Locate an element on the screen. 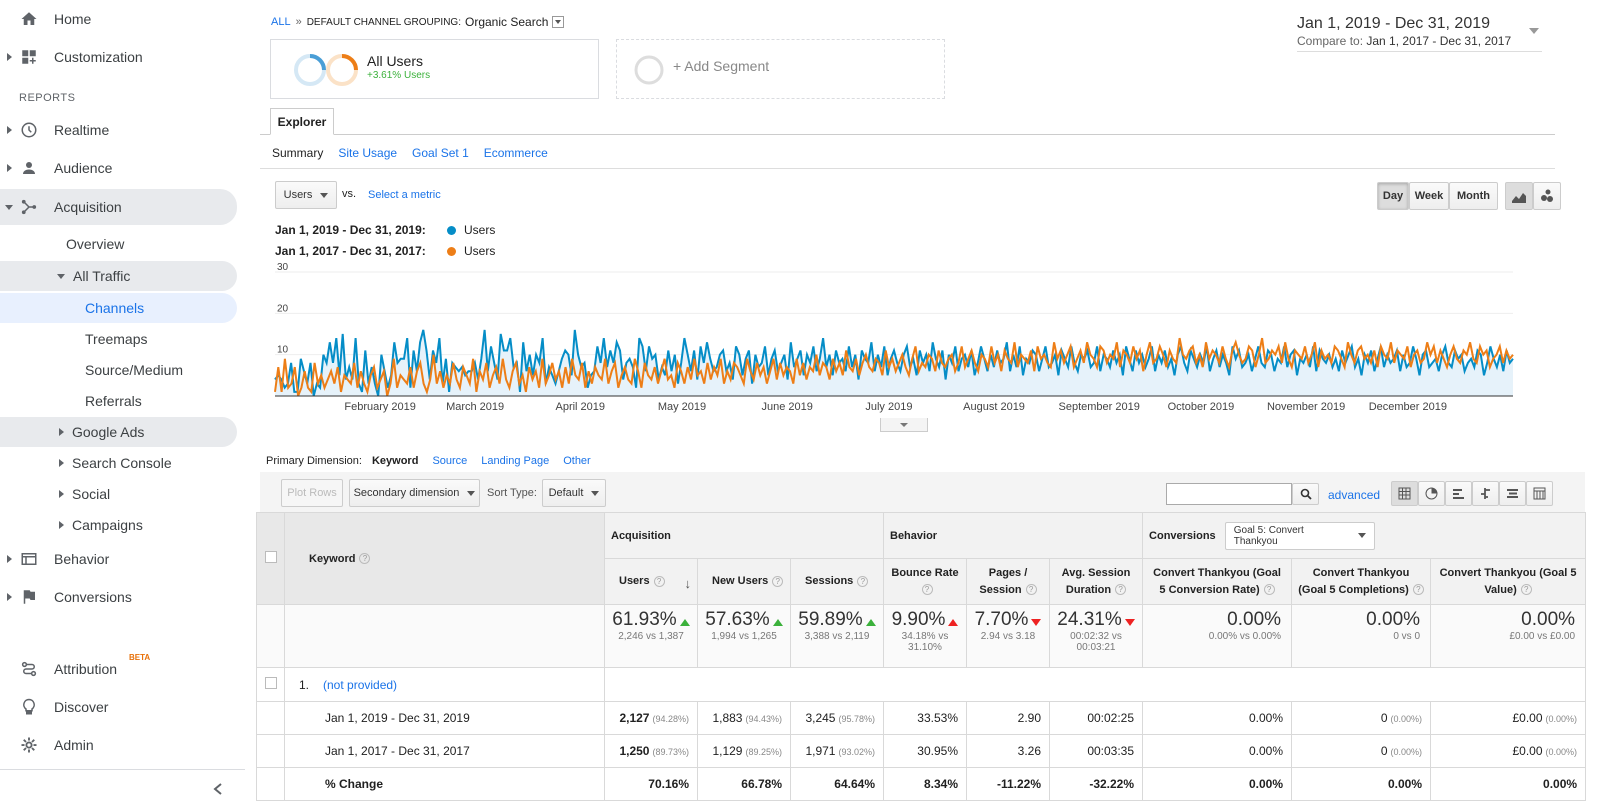 Image resolution: width=1600 pixels, height=812 pixels. nav-acquisition: Acquisition is located at coordinates (118, 207).